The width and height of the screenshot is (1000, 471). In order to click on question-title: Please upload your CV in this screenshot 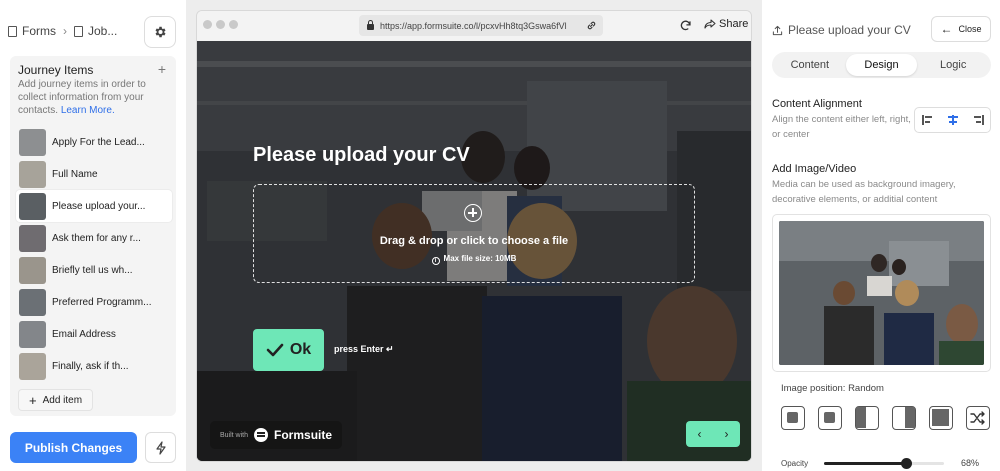, I will do `click(361, 155)`.